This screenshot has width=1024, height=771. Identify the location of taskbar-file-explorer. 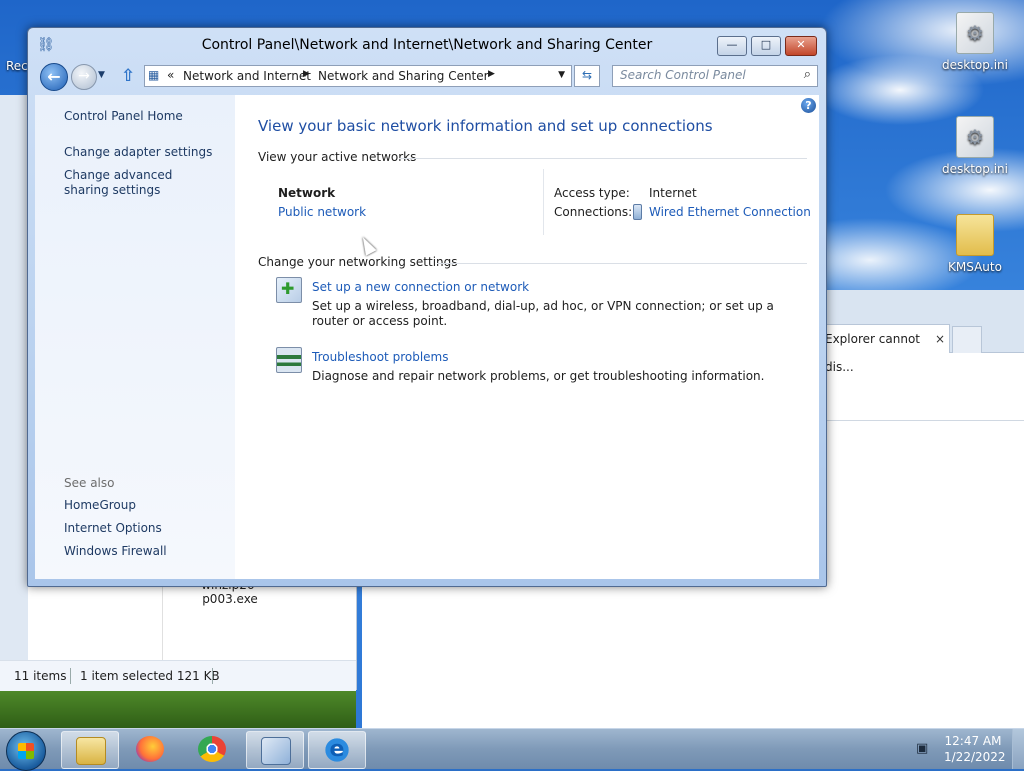
(90, 750).